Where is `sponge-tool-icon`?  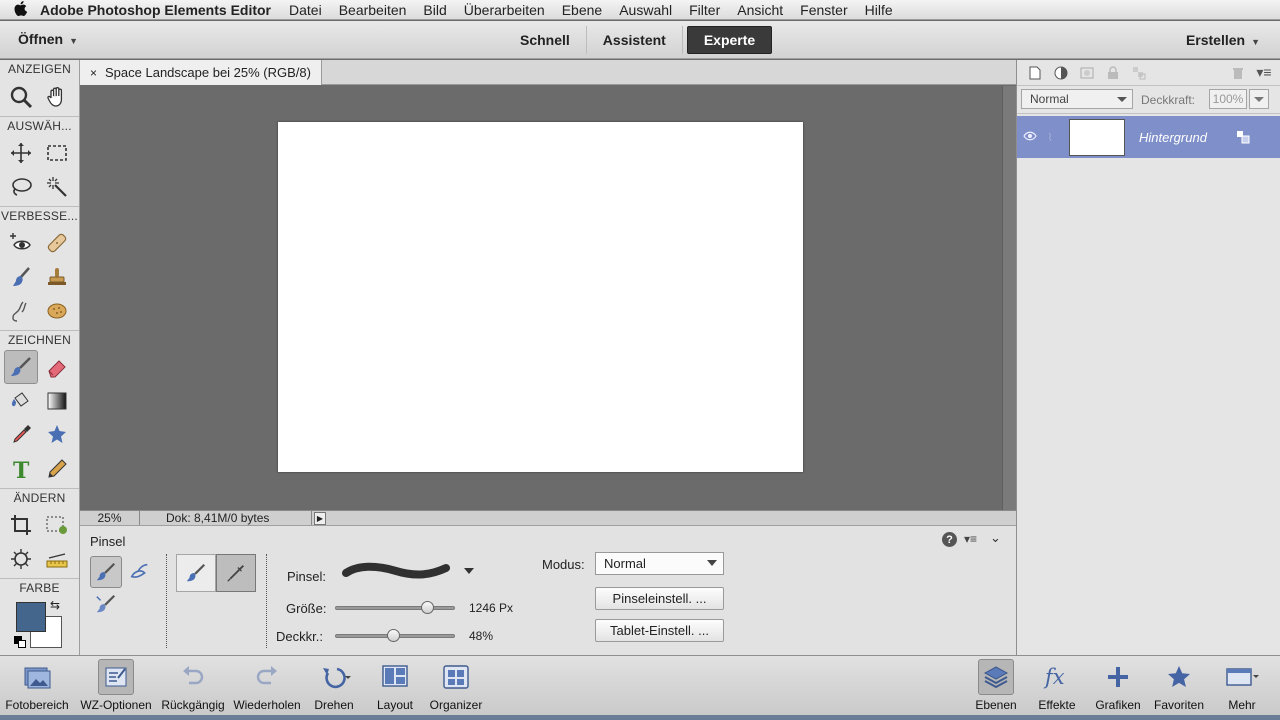 sponge-tool-icon is located at coordinates (57, 311).